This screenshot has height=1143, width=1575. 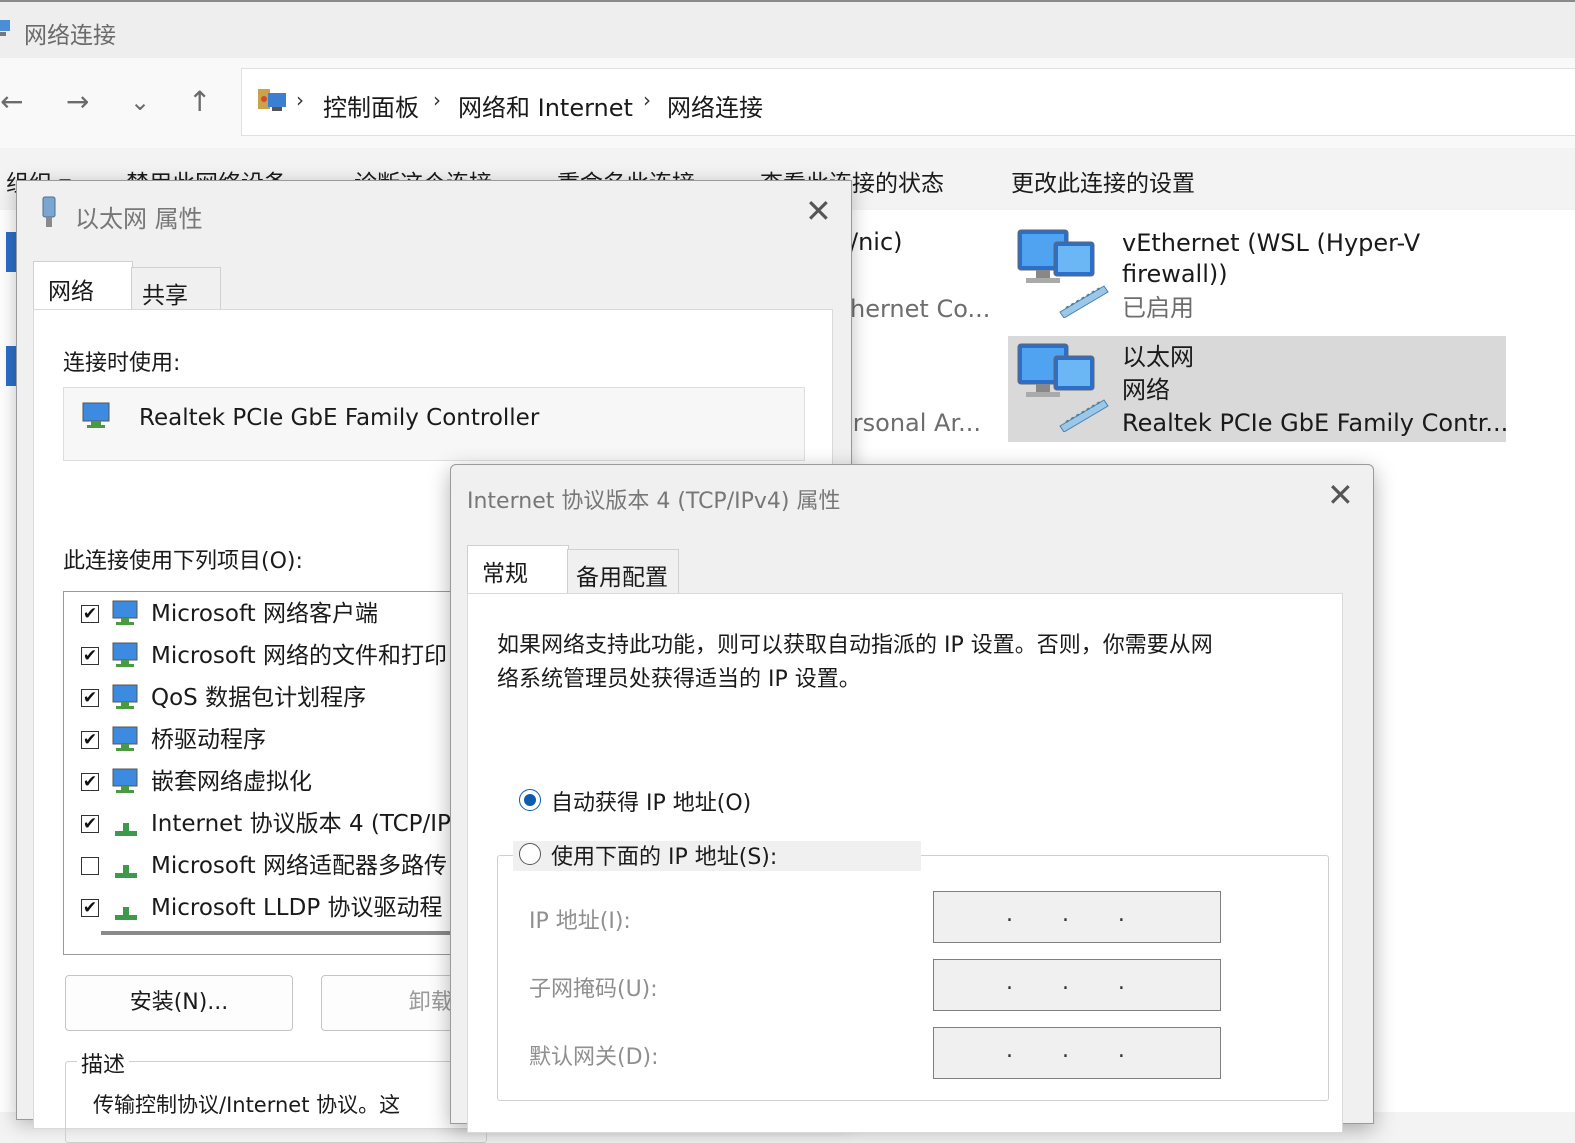 What do you see at coordinates (651, 801) in the screenshot?
I see `auto-ip-label: 自动获得 IP 地址(O)` at bounding box center [651, 801].